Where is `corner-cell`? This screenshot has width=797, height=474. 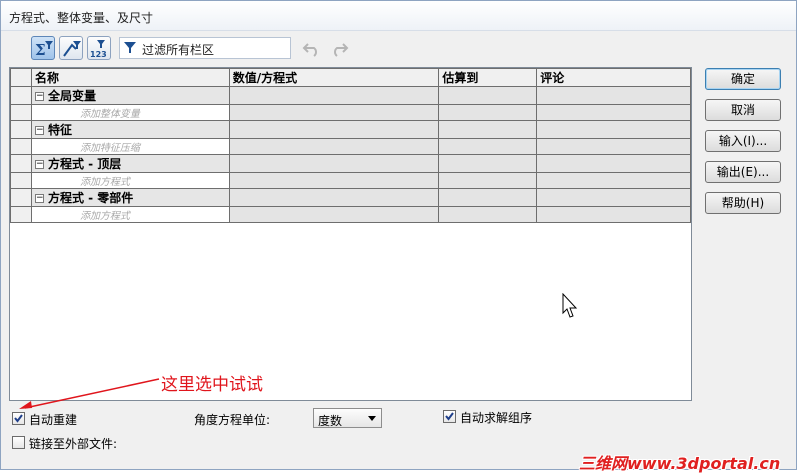
corner-cell is located at coordinates (21, 77).